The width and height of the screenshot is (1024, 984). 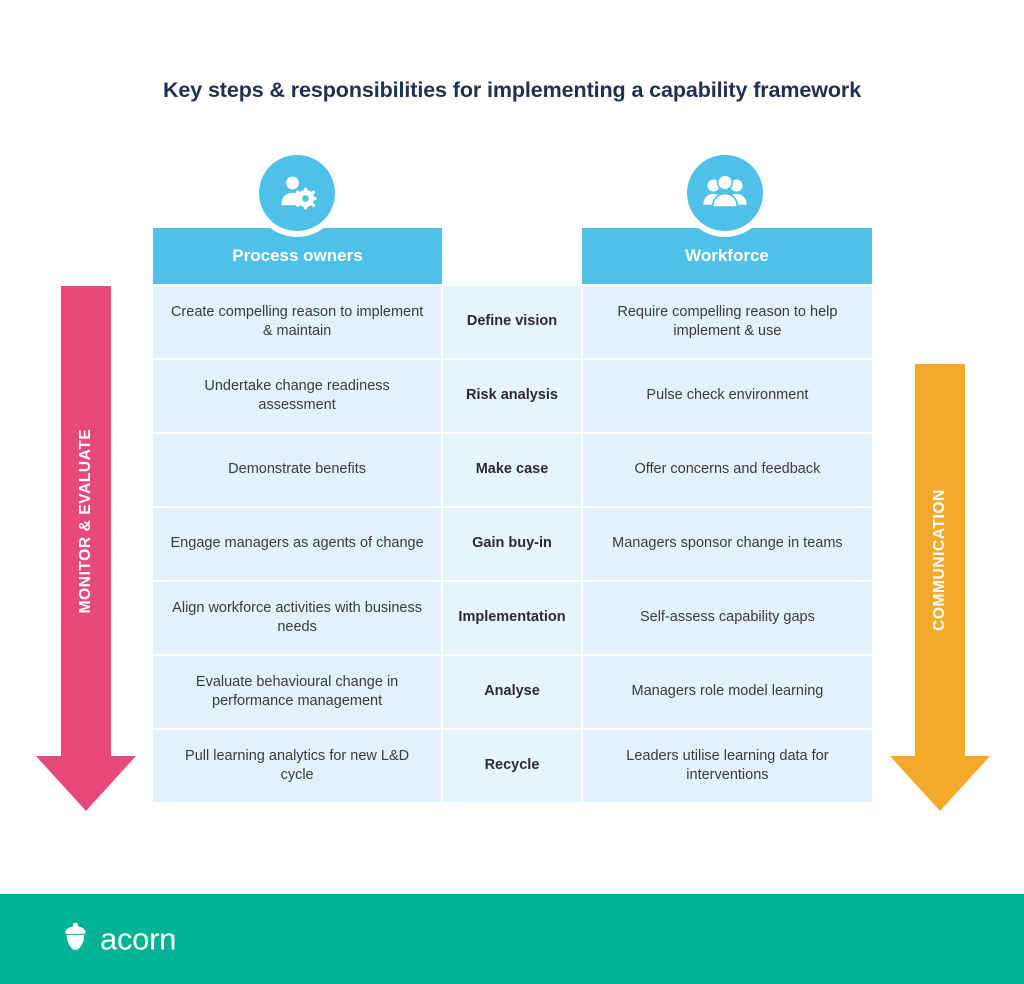 What do you see at coordinates (85, 521) in the screenshot?
I see `monitor-evaluate-label: MONITOR & EVALUATE` at bounding box center [85, 521].